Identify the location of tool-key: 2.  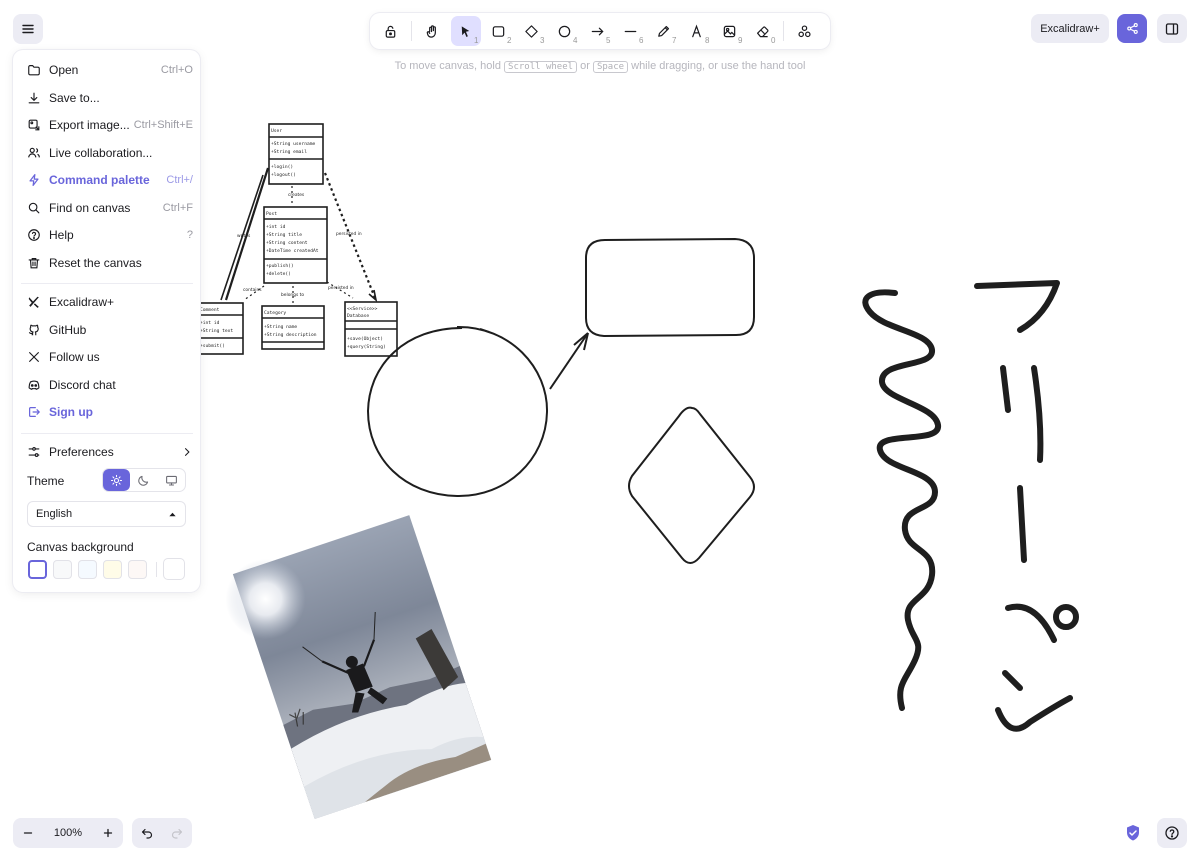
(509, 40).